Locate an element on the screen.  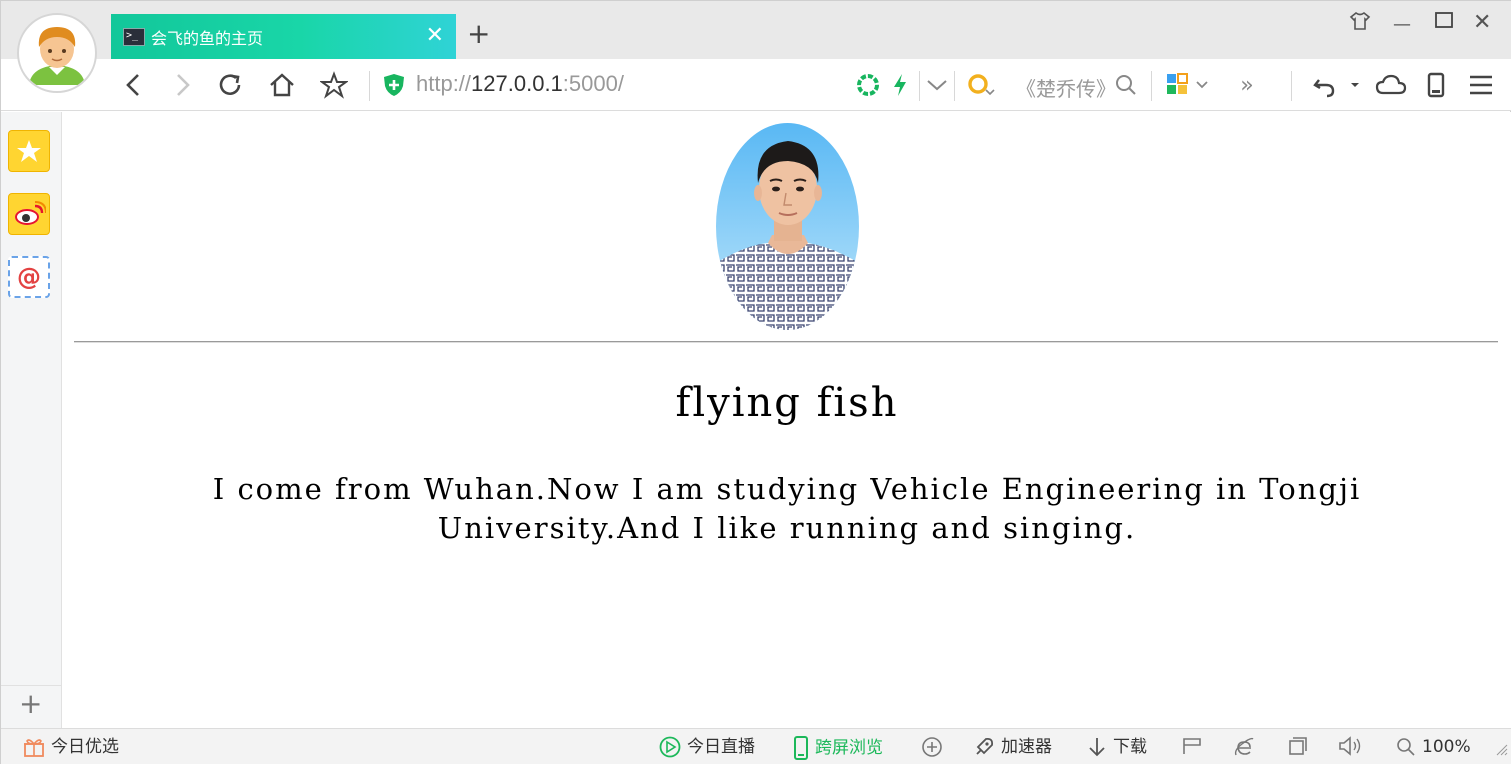
resize-grip-icon is located at coordinates (1502, 750).